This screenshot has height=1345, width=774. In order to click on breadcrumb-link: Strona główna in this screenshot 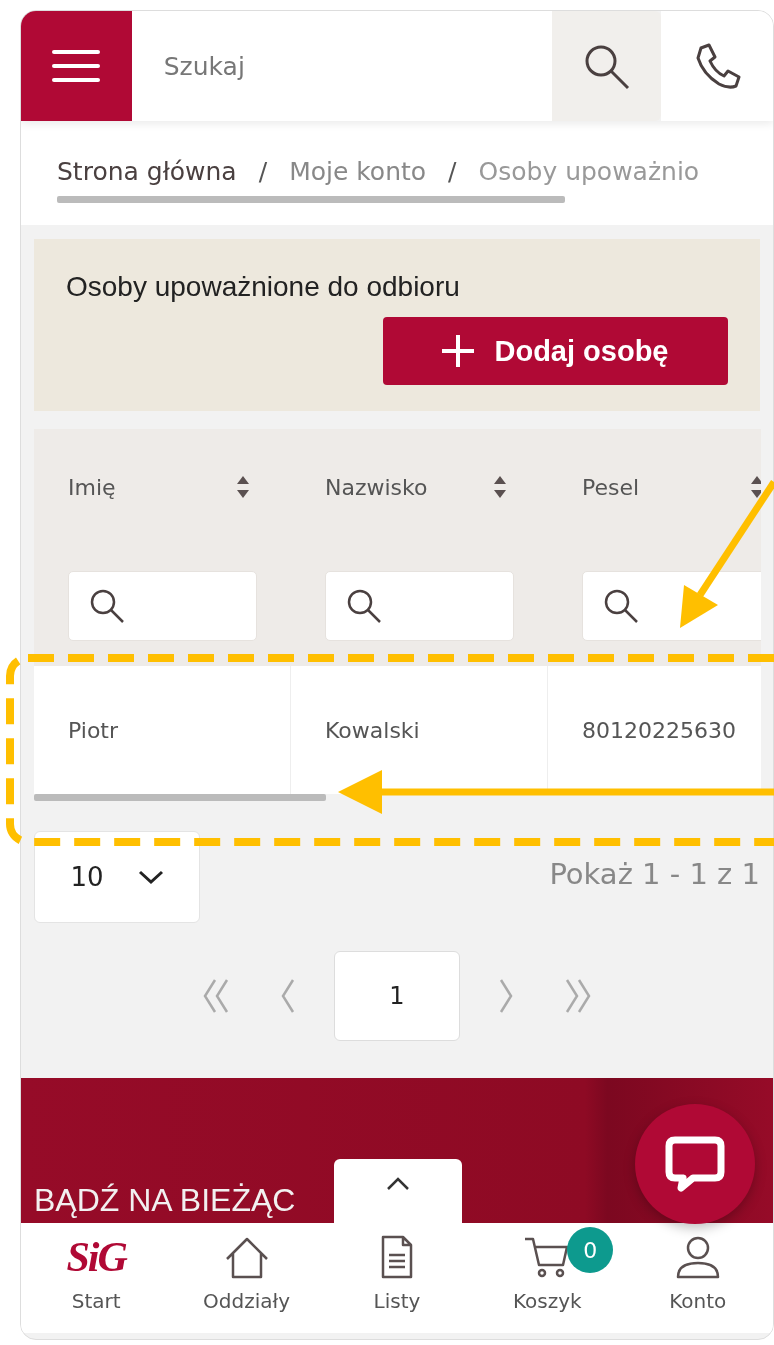, I will do `click(147, 171)`.